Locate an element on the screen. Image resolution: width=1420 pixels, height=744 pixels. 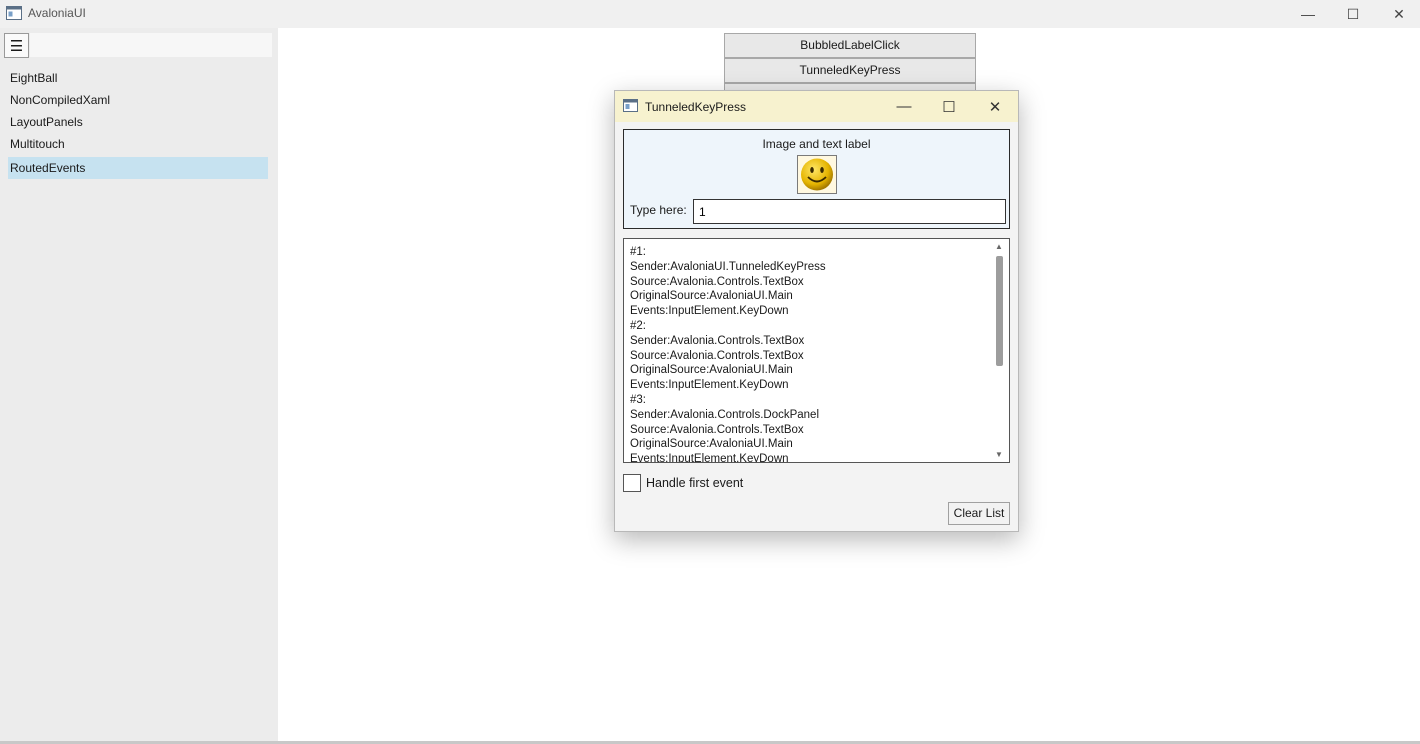
sidebar-item-routedevents: RoutedEvents is located at coordinates (138, 168).